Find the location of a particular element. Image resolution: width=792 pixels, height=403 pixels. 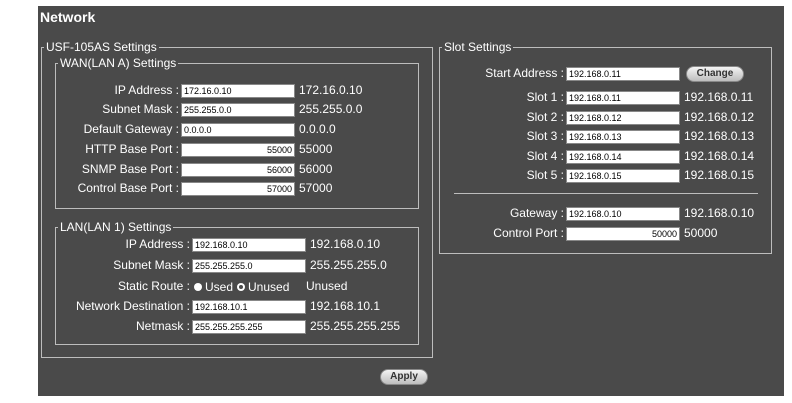

slot-3-label: Slot 3 : is located at coordinates (545, 136).